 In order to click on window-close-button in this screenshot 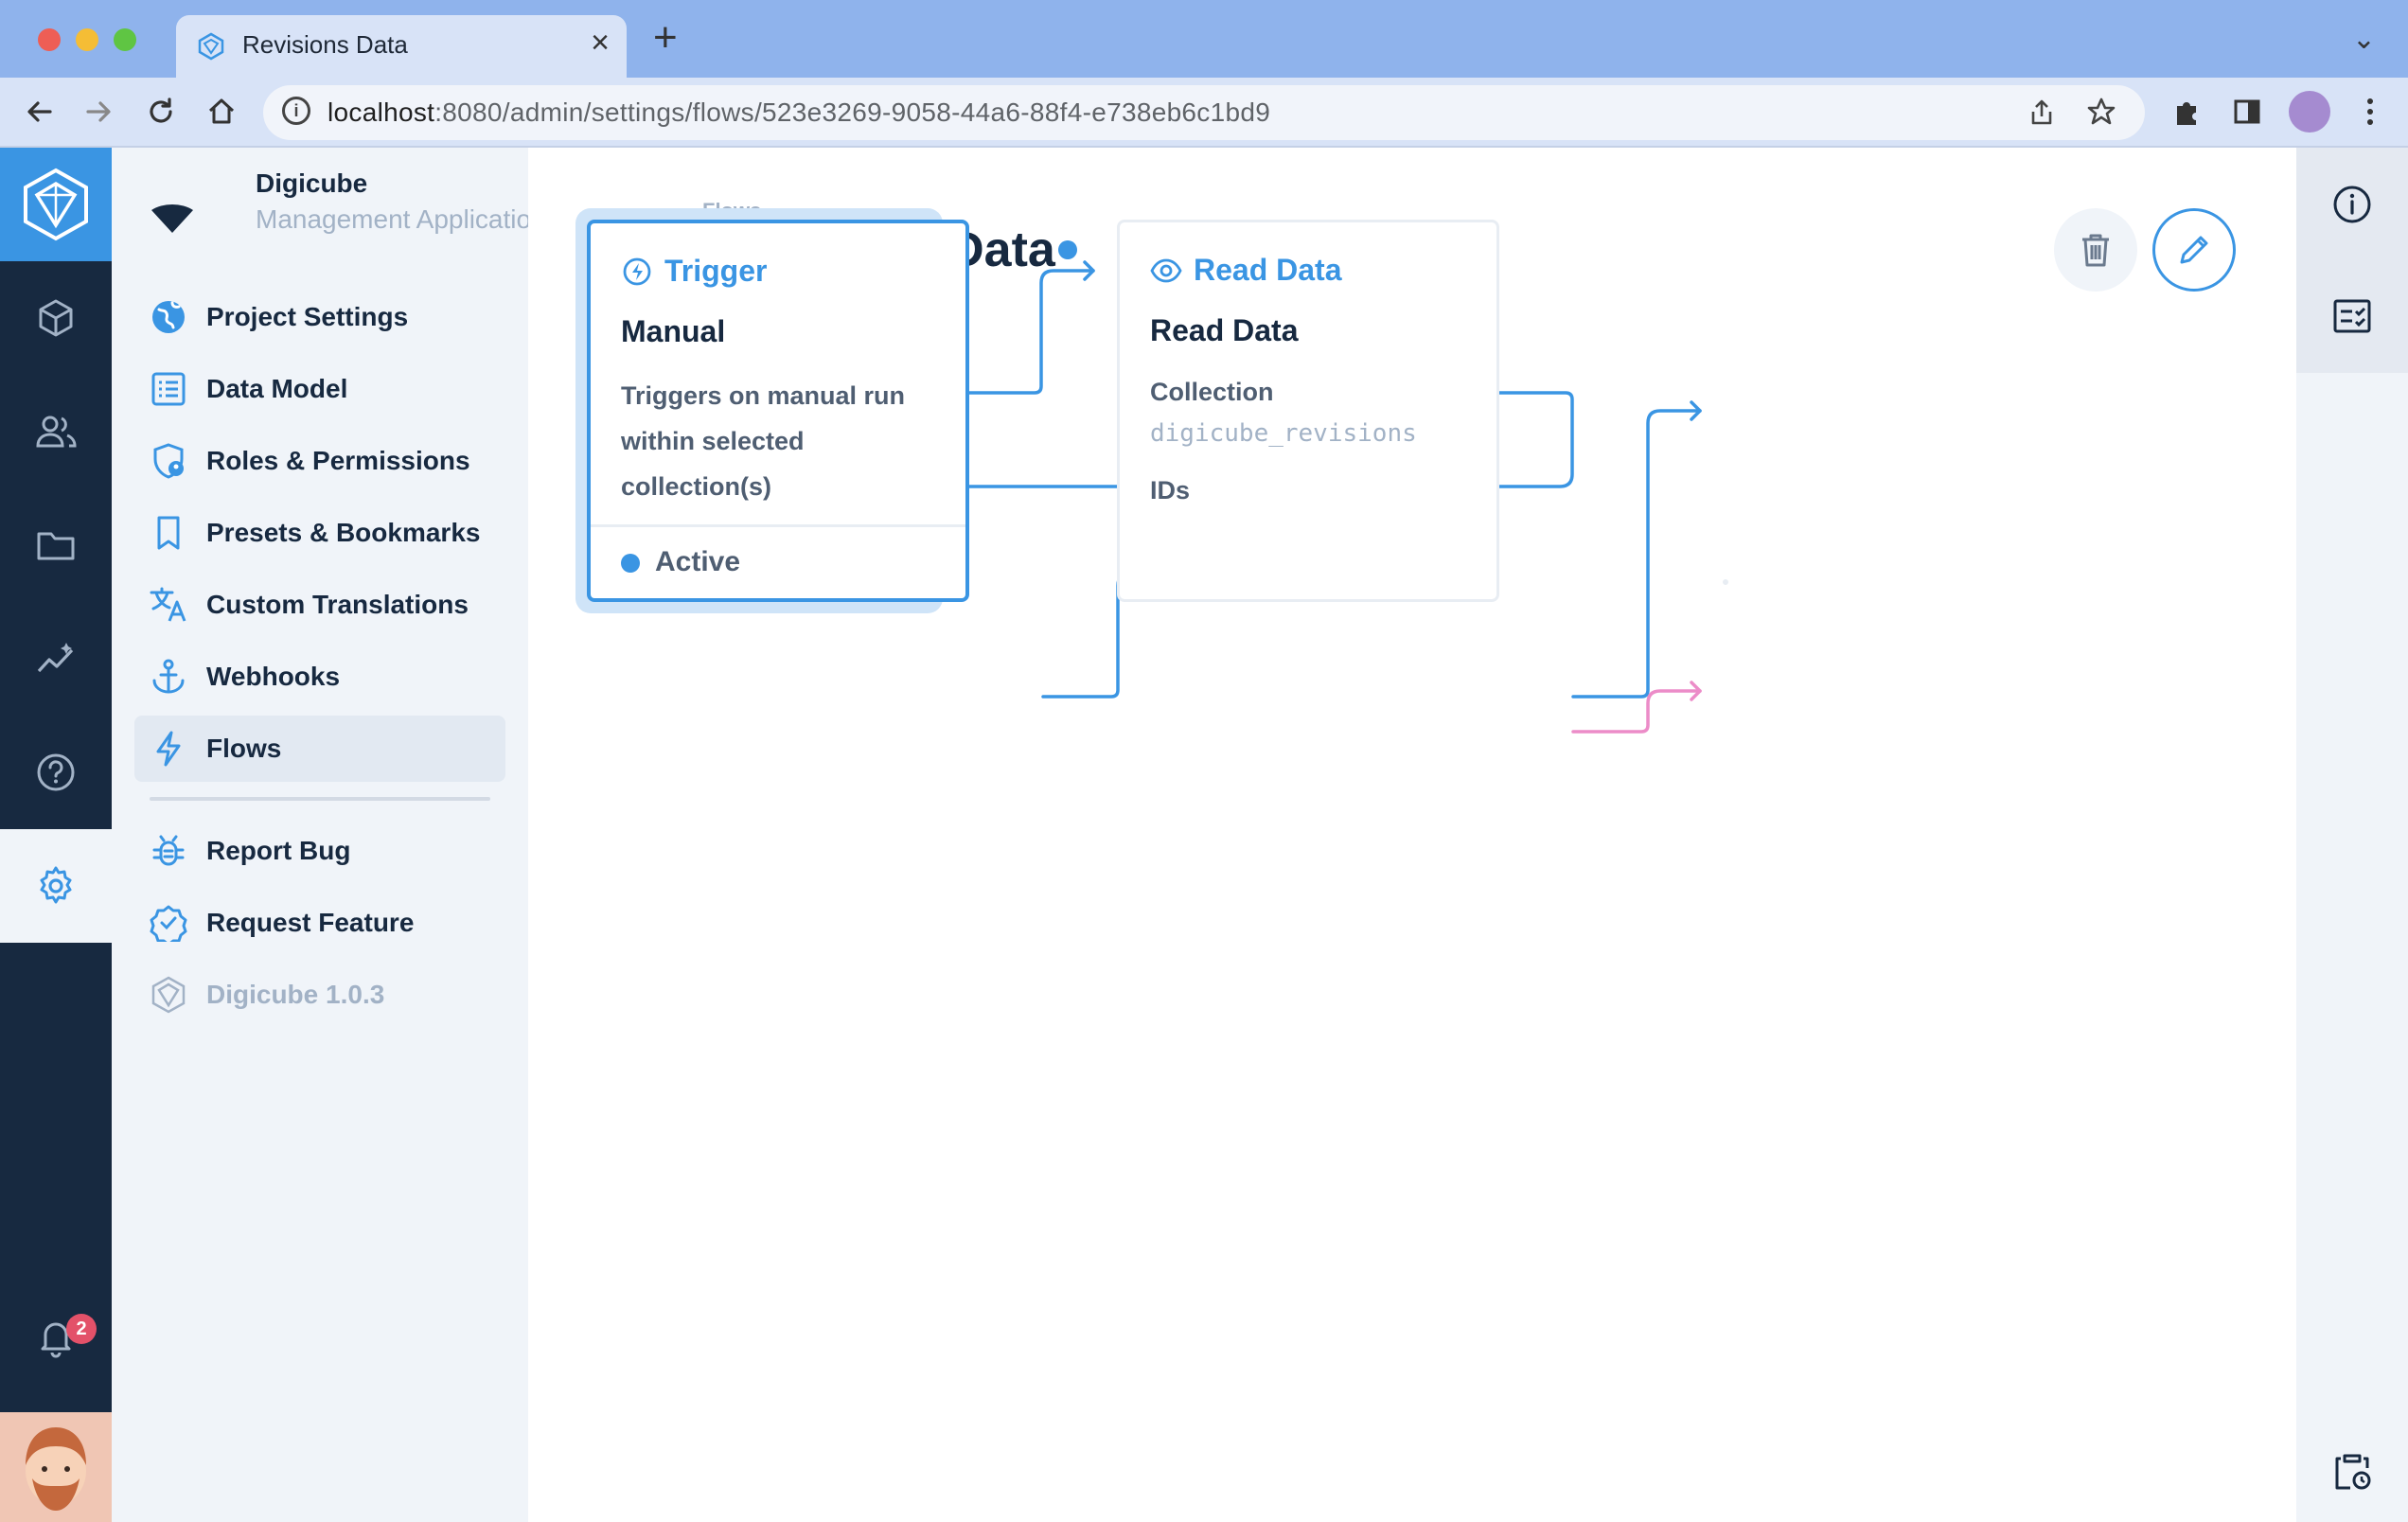, I will do `click(50, 40)`.